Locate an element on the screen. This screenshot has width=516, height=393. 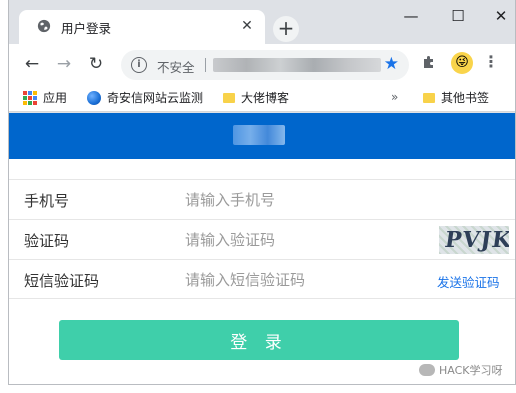
bookmark-label: 奇安信网站云监测 is located at coordinates (155, 98).